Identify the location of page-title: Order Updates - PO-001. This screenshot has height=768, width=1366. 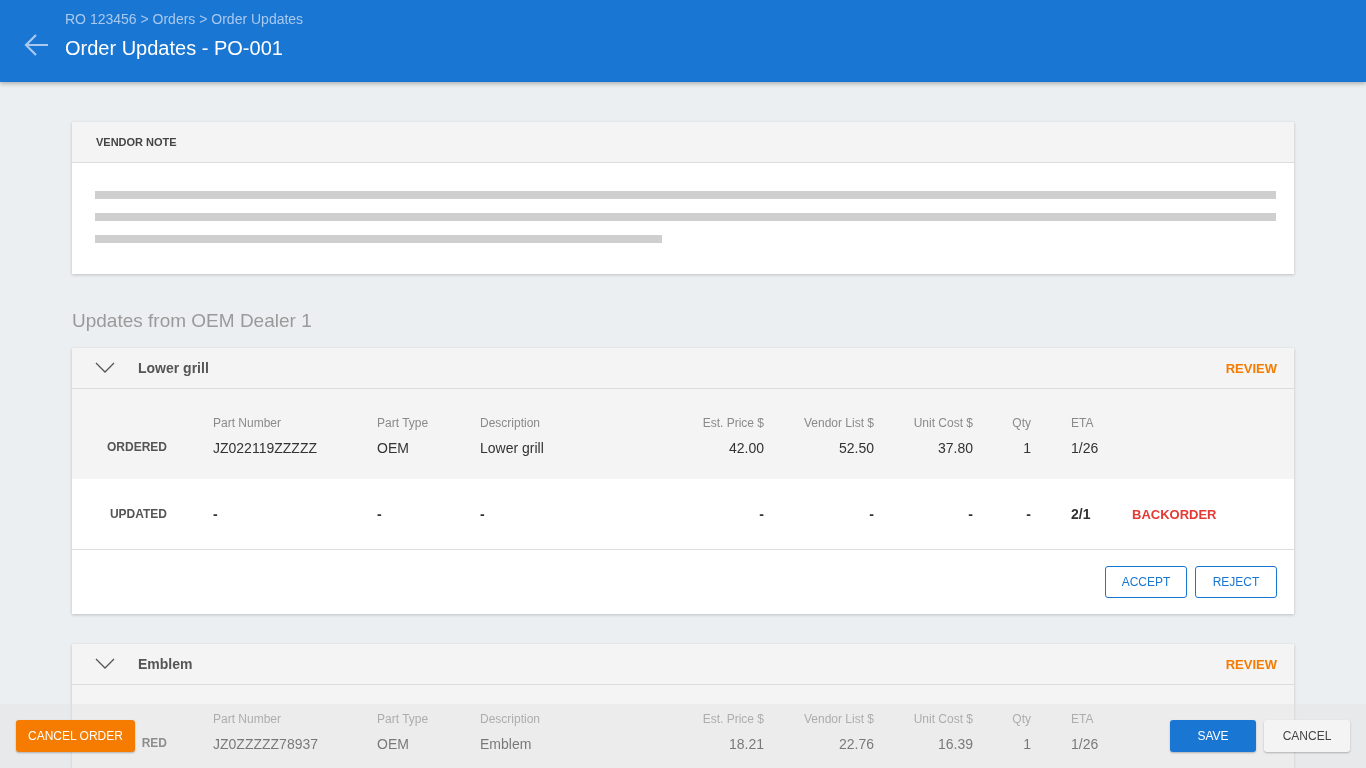
(174, 48).